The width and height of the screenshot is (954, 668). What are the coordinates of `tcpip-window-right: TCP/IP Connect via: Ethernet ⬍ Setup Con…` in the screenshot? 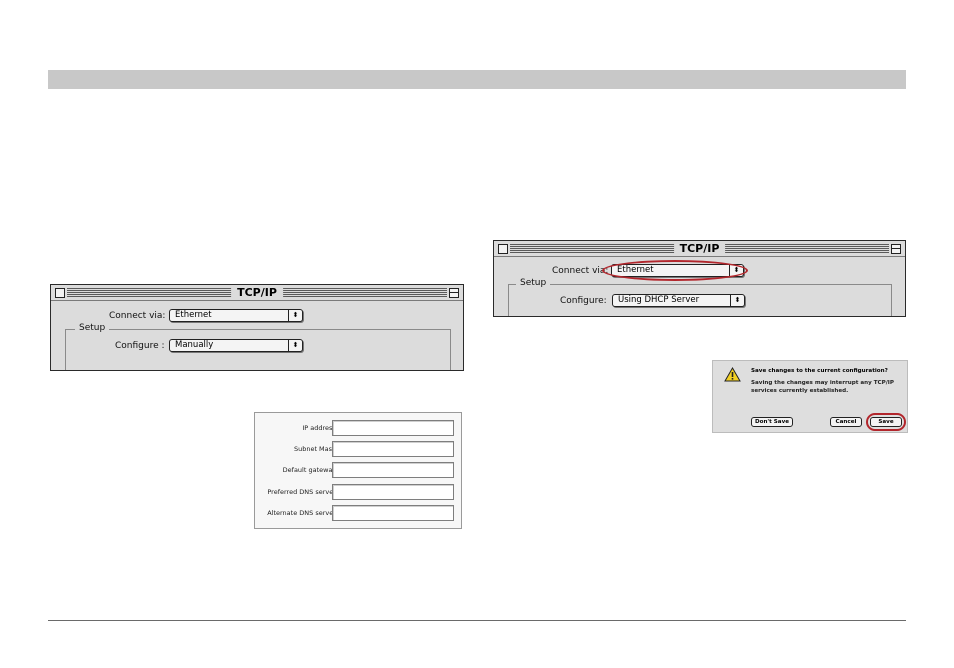 It's located at (699, 278).